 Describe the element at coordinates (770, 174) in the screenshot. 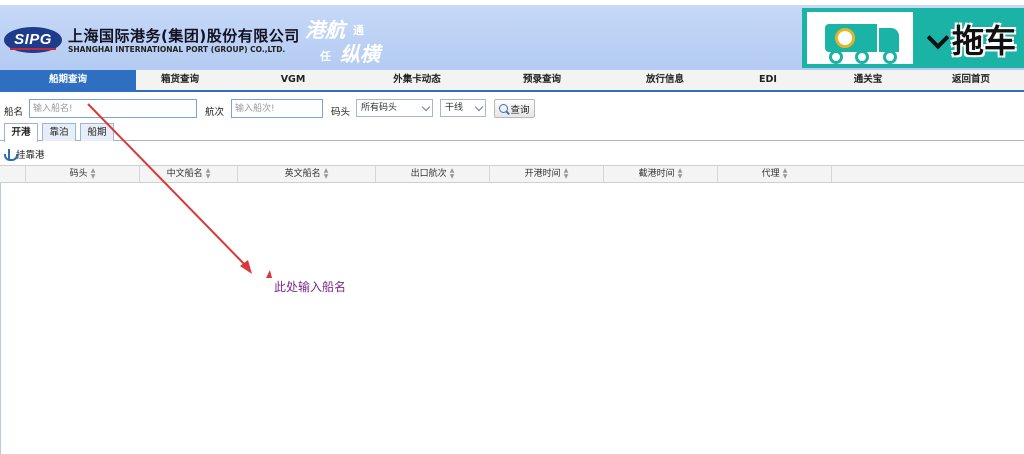

I see `column-label: 代理` at that location.